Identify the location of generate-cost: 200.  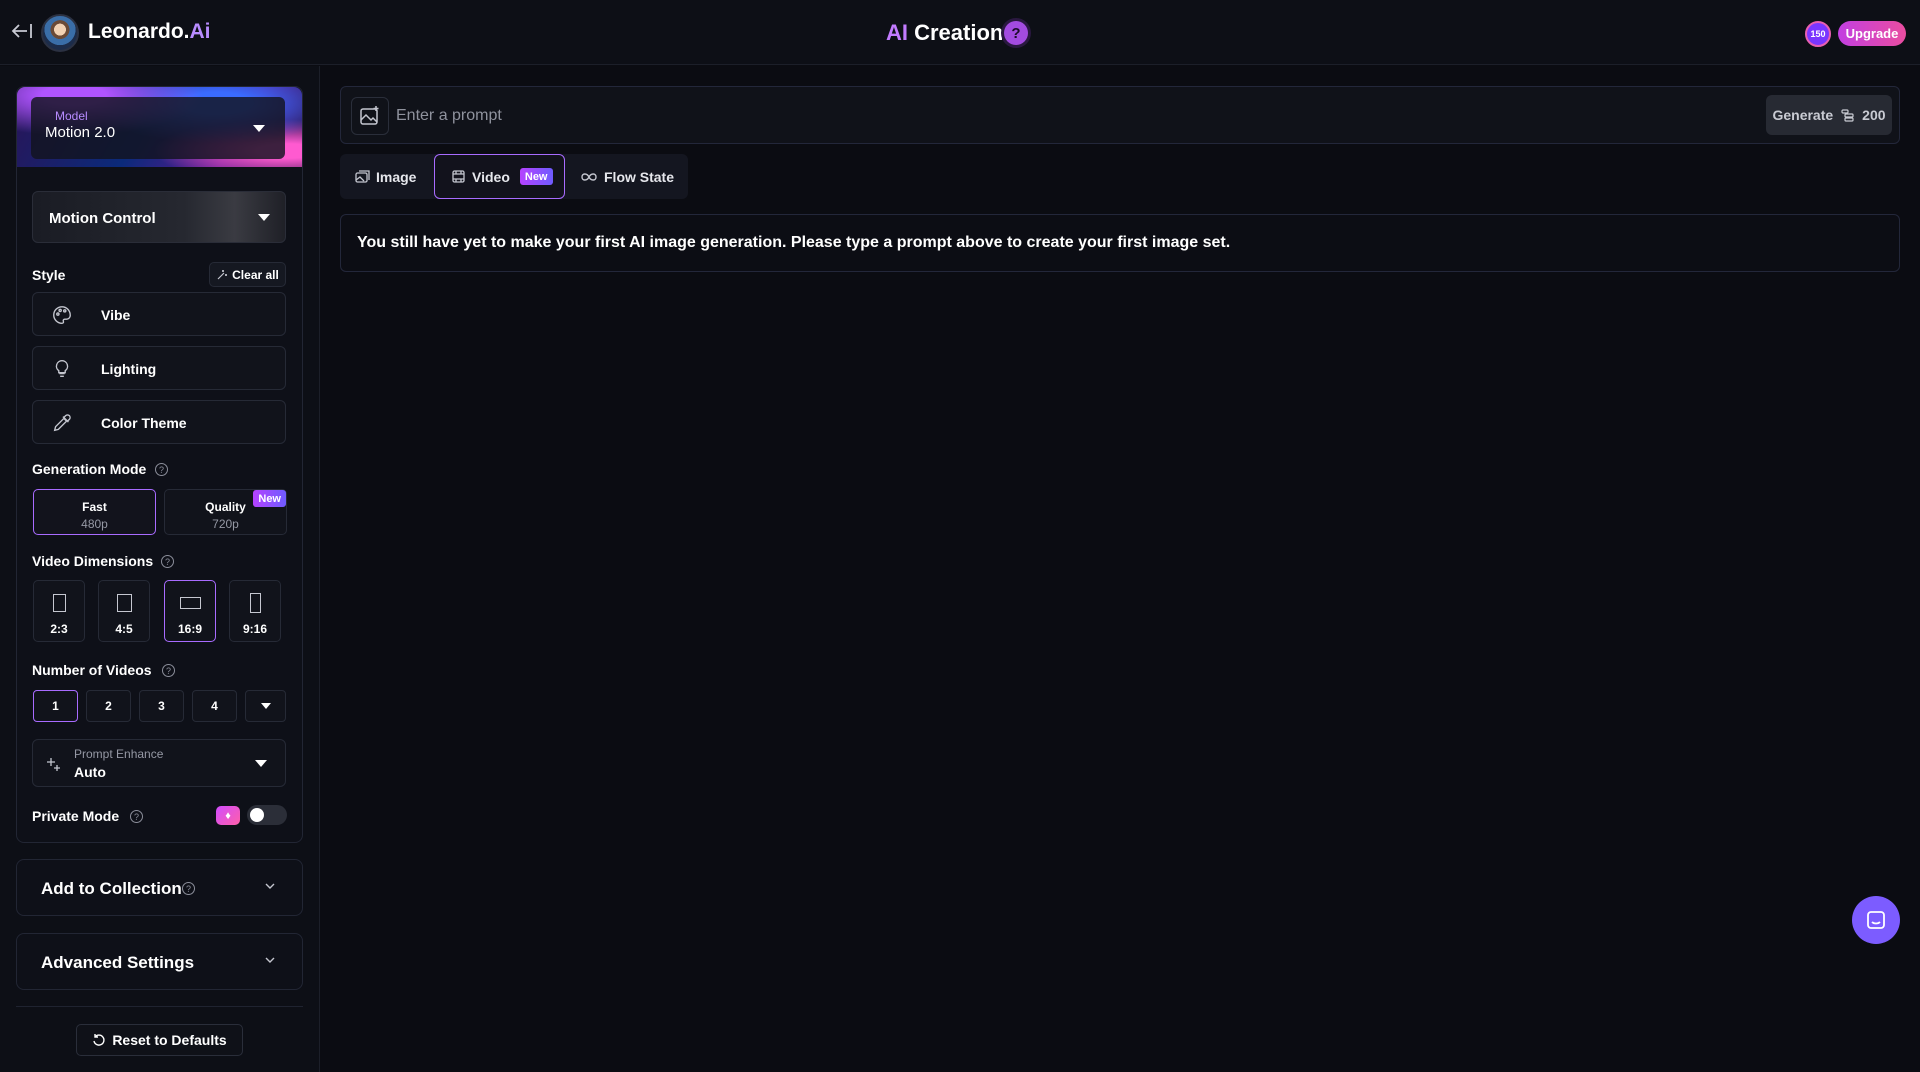
(1874, 115).